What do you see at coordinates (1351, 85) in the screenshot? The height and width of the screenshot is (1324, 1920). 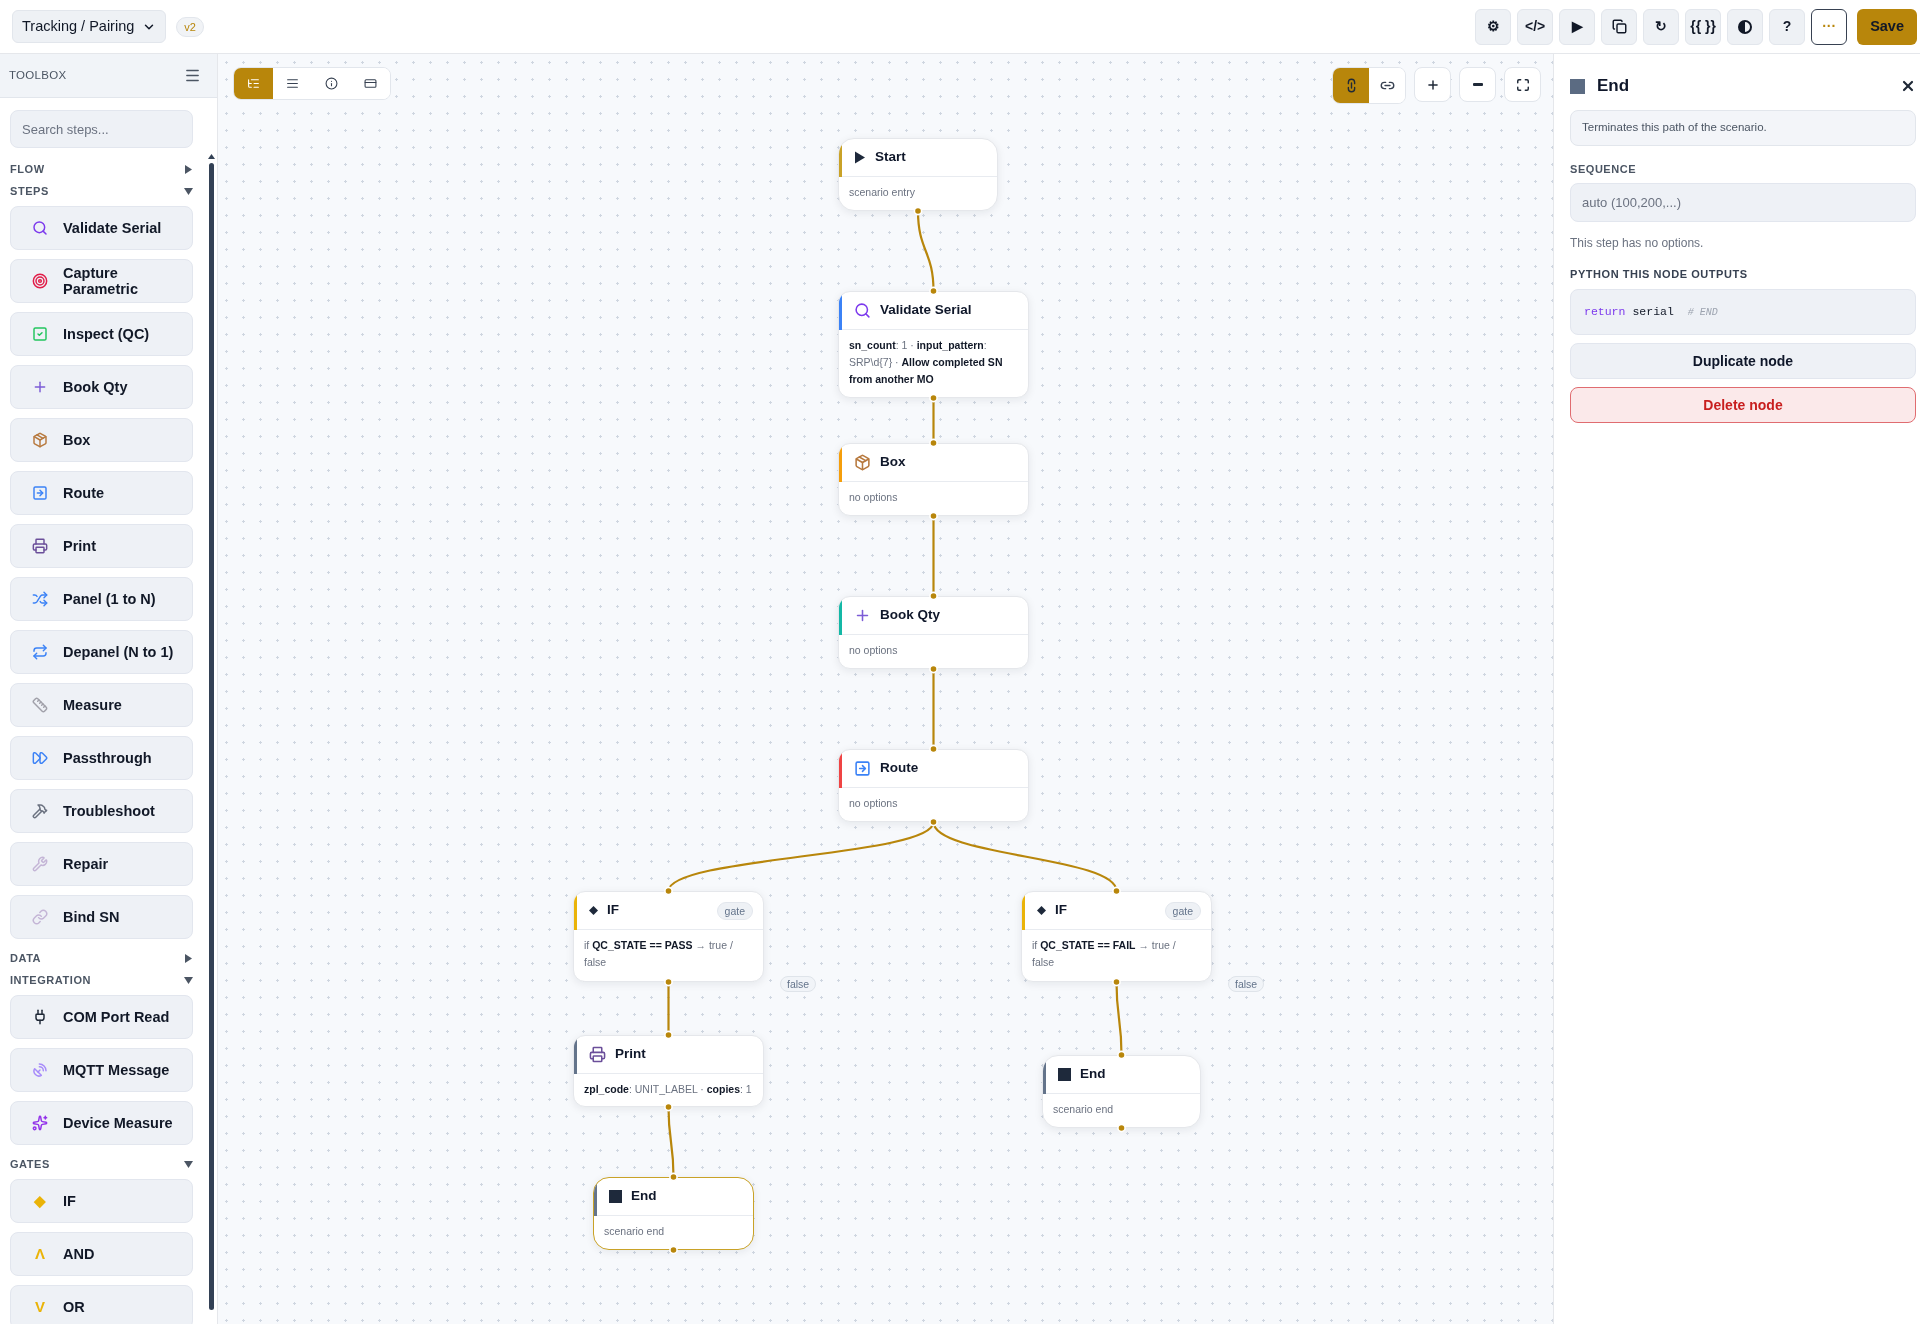 I see `layout-toggle` at bounding box center [1351, 85].